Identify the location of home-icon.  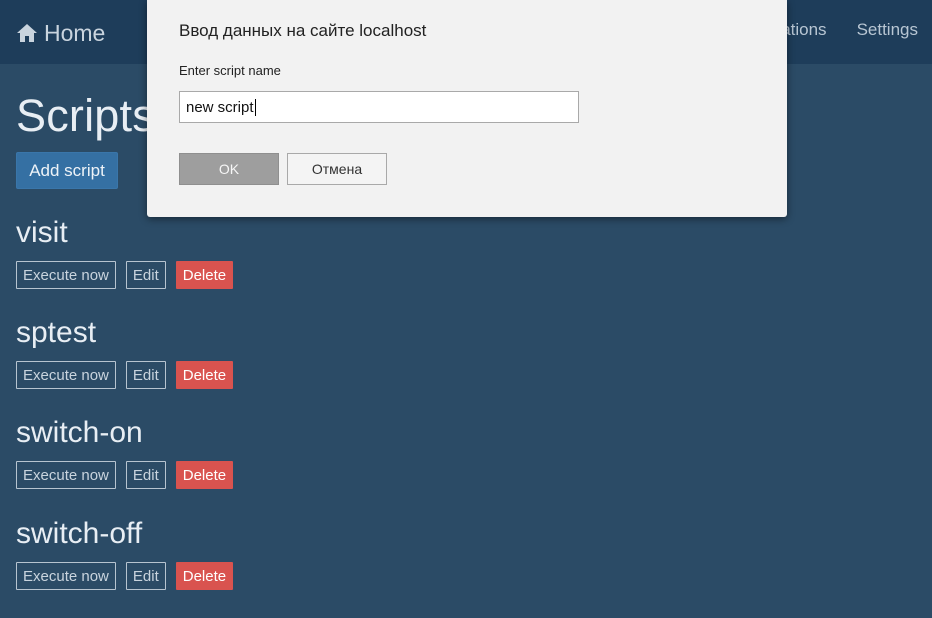
(27, 33).